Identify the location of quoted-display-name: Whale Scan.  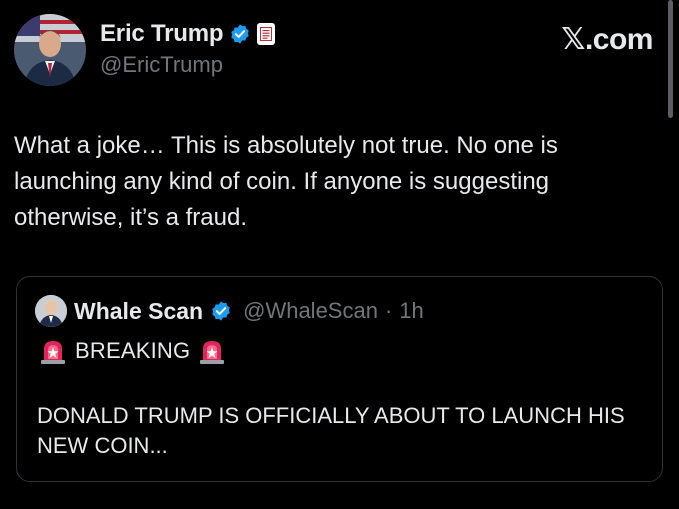
(138, 311).